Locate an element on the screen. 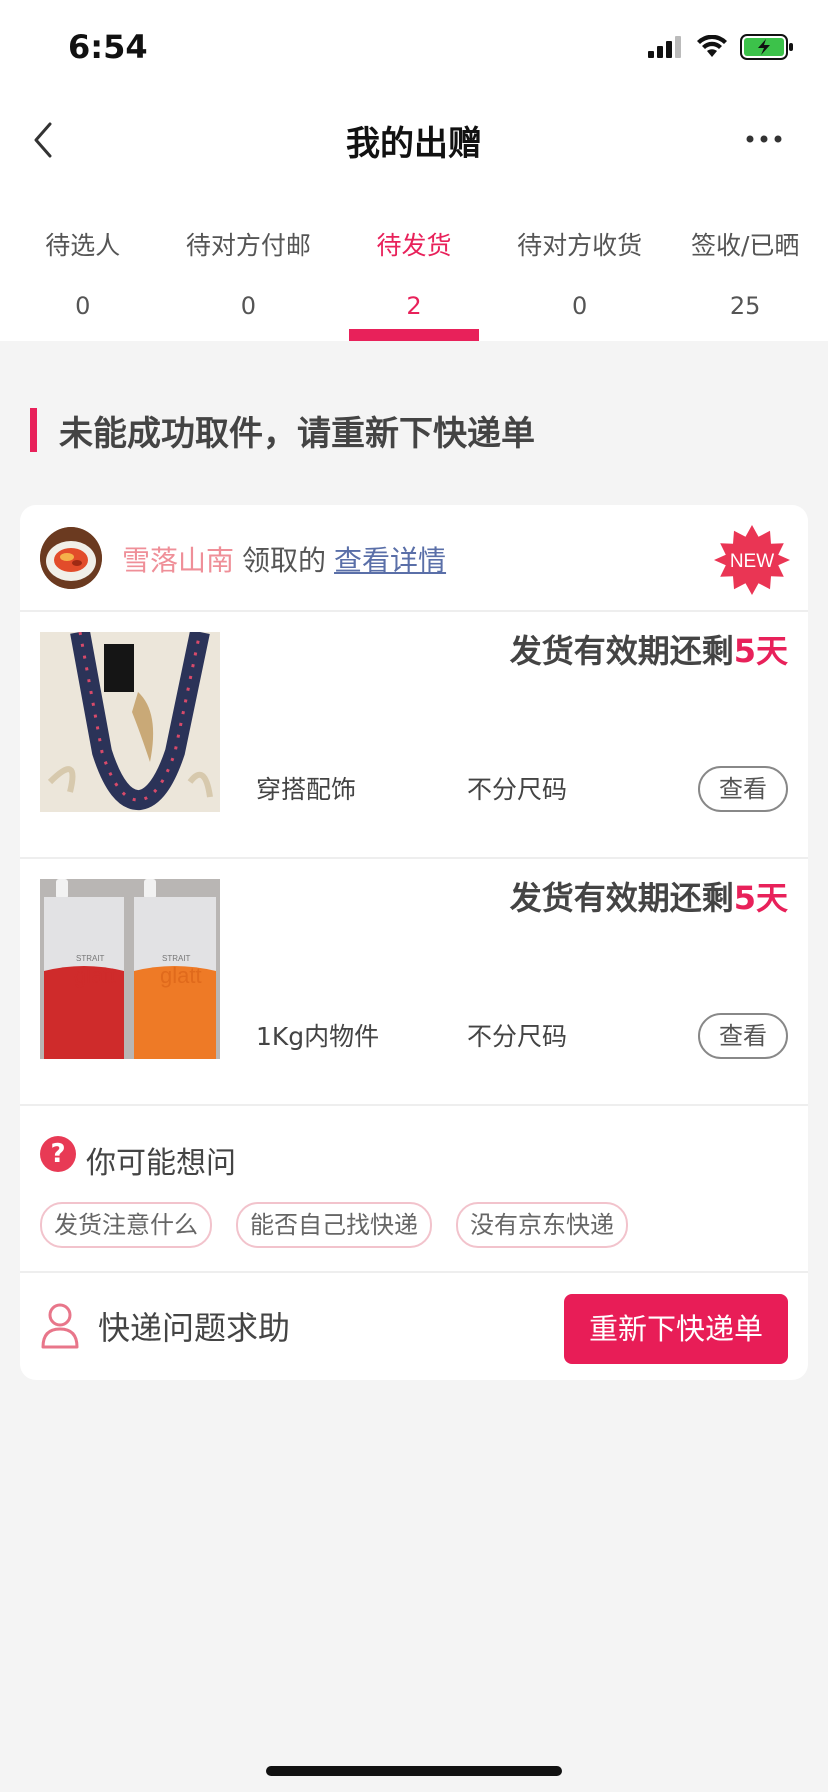  status-tabs: 待选人 0 待对方付邮 0 待发货 2 待对方收货 0 签收/已晒 25 is located at coordinates (414, 281).